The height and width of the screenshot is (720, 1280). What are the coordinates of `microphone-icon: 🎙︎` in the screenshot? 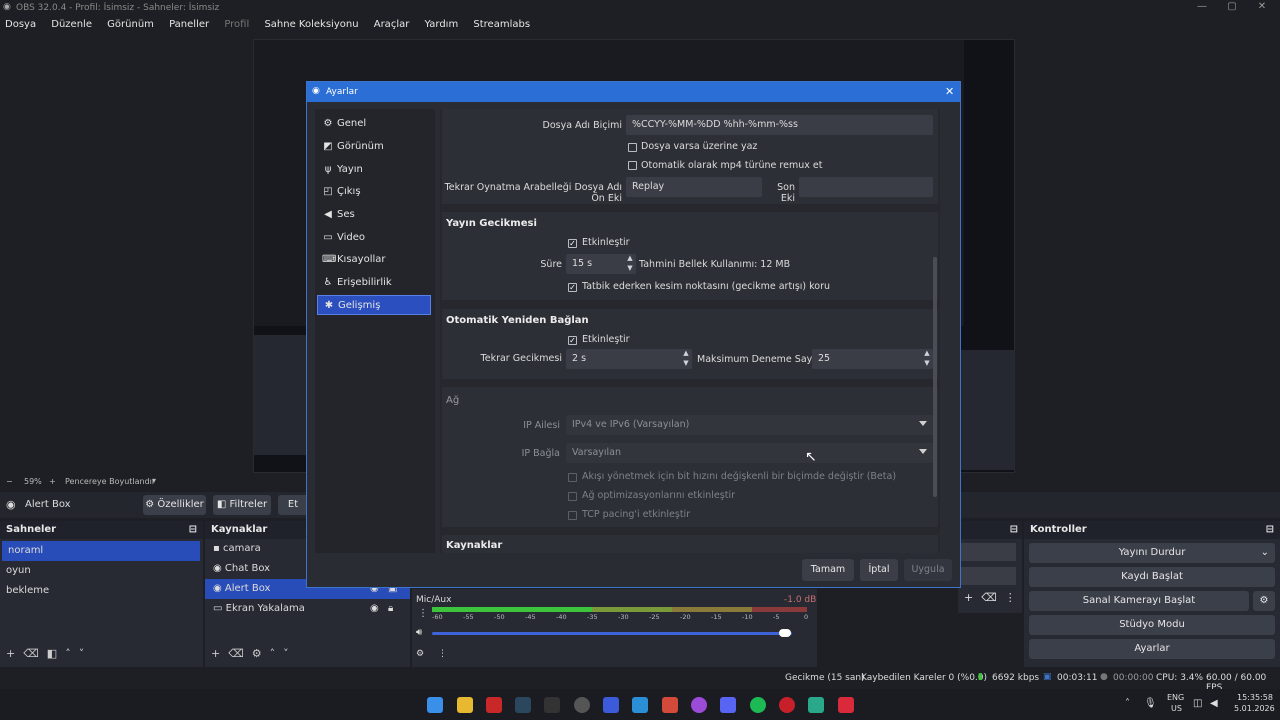 It's located at (1150, 703).